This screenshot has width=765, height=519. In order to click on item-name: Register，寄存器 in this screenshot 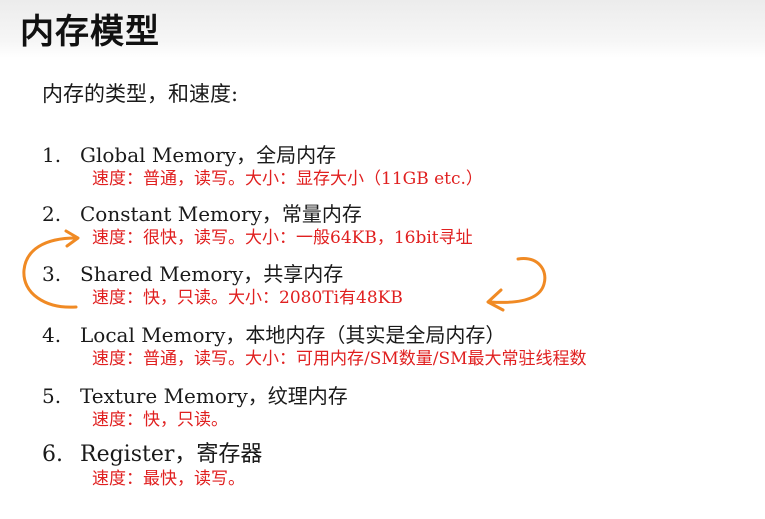, I will do `click(171, 454)`.